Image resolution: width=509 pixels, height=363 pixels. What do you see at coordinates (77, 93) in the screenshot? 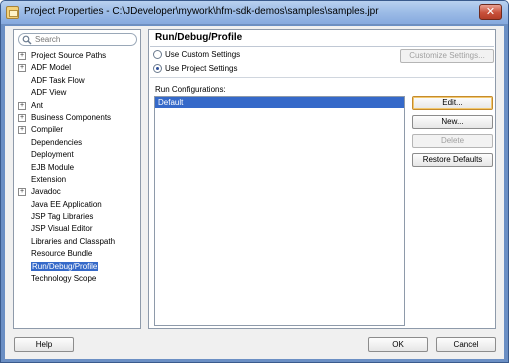
I see `tree-item: ADF View` at bounding box center [77, 93].